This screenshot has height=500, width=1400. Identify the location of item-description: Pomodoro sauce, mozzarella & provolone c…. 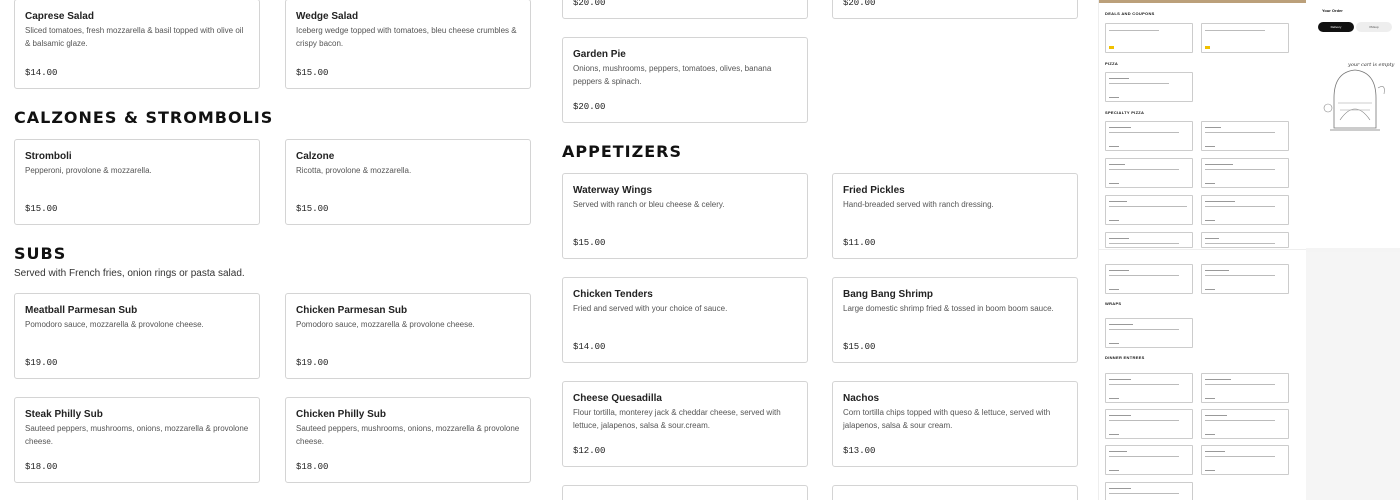
(385, 324).